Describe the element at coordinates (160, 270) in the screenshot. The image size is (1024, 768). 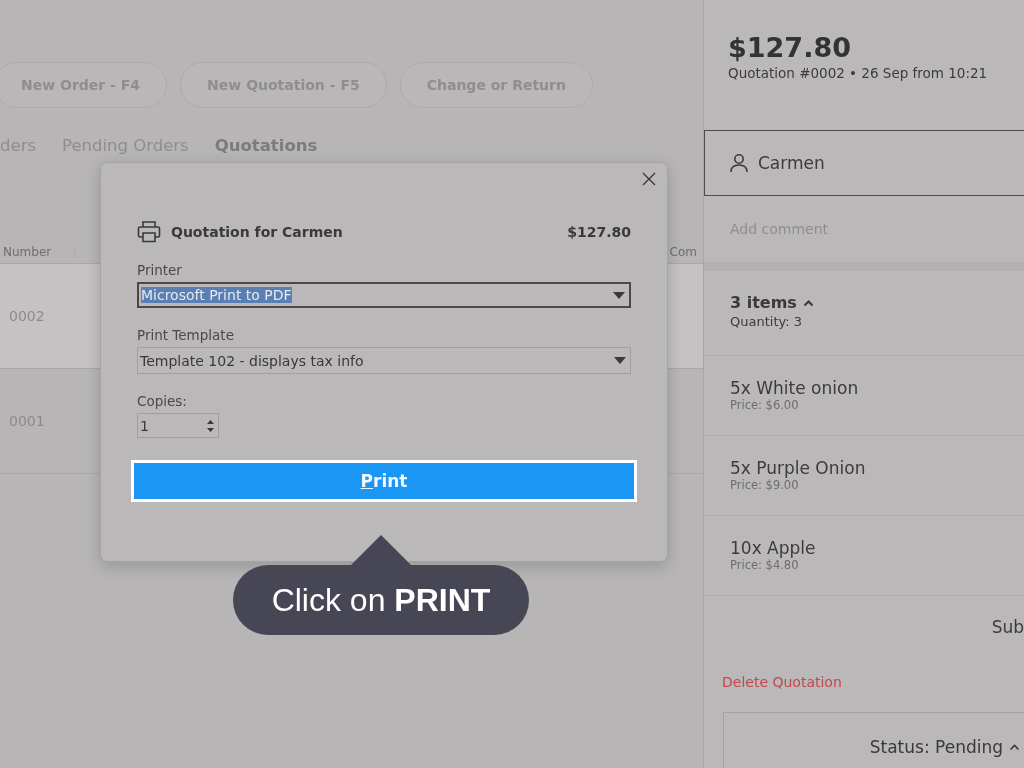
I see `field-label: Printer` at that location.